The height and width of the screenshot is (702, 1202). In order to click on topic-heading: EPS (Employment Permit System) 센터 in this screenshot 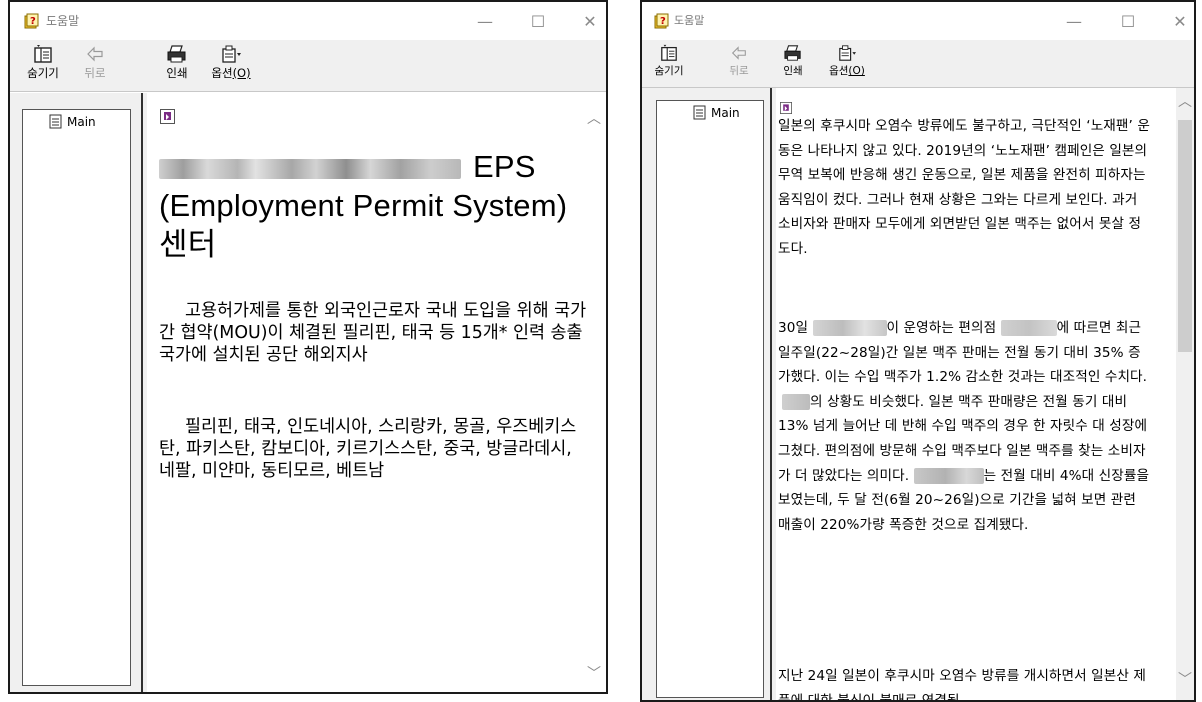, I will do `click(369, 205)`.